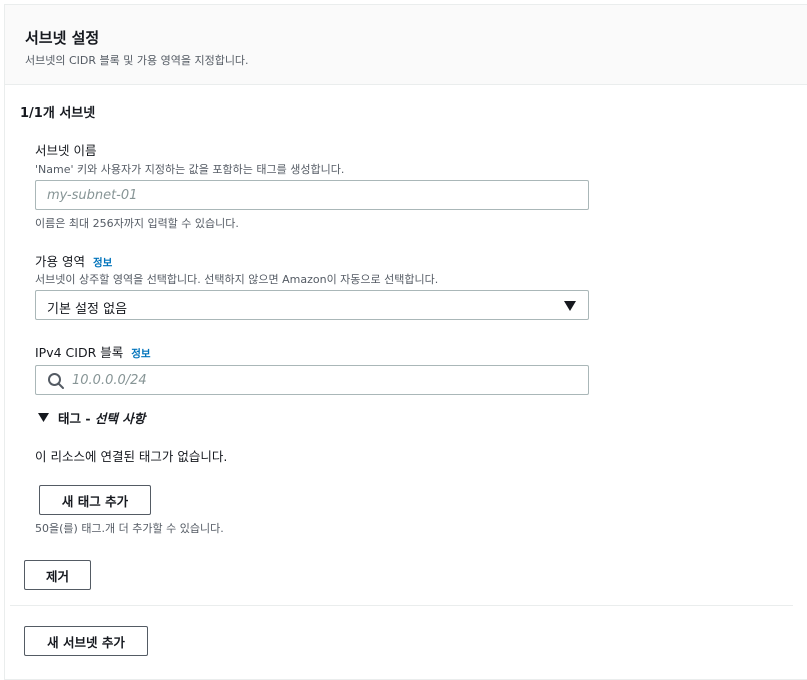 The height and width of the screenshot is (680, 807). What do you see at coordinates (62, 38) in the screenshot?
I see `panel-title: 서브넷 설정` at bounding box center [62, 38].